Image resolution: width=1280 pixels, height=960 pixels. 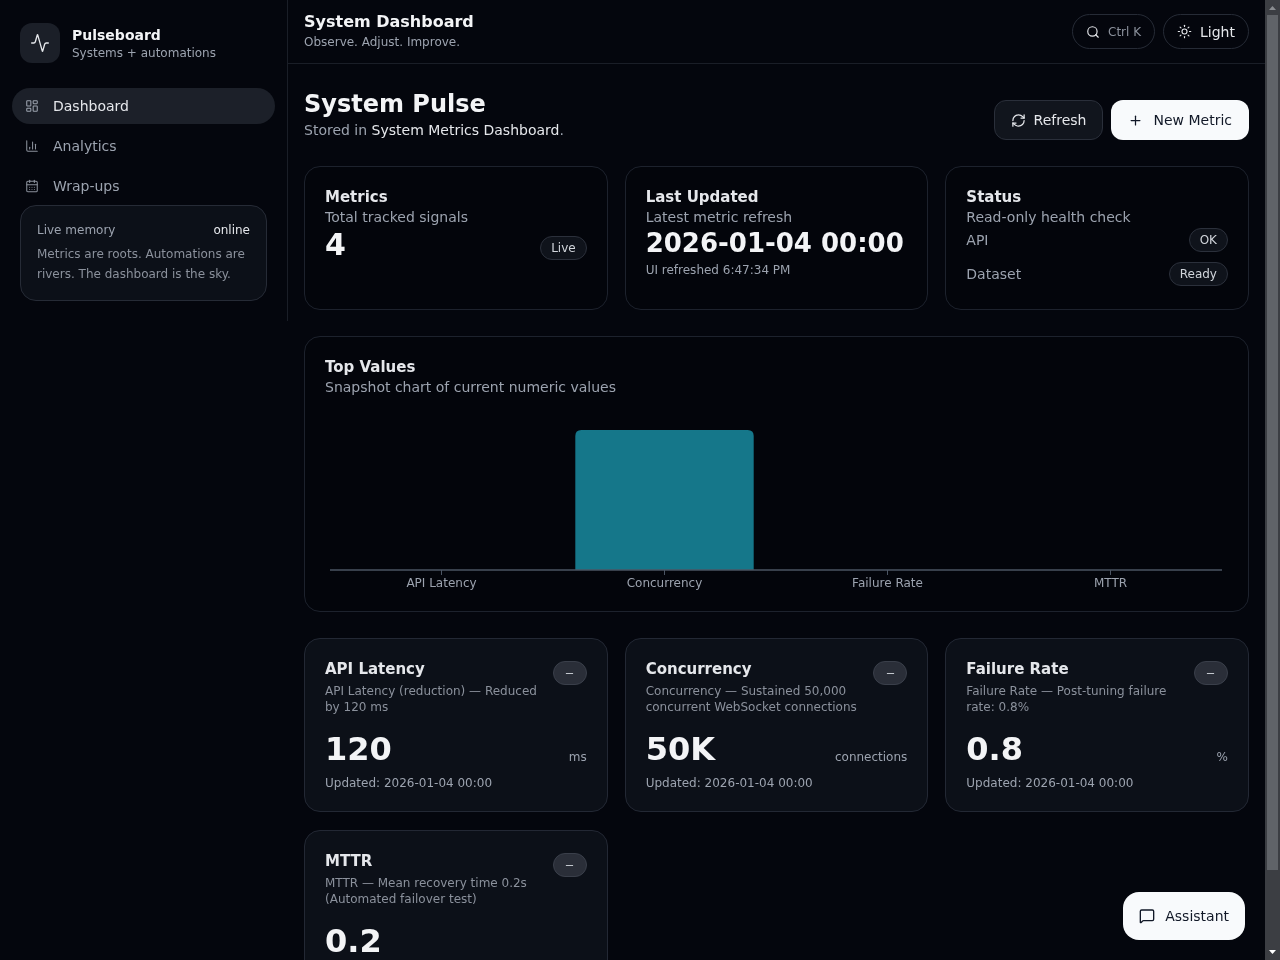 What do you see at coordinates (357, 197) in the screenshot?
I see `card-title: Metrics` at bounding box center [357, 197].